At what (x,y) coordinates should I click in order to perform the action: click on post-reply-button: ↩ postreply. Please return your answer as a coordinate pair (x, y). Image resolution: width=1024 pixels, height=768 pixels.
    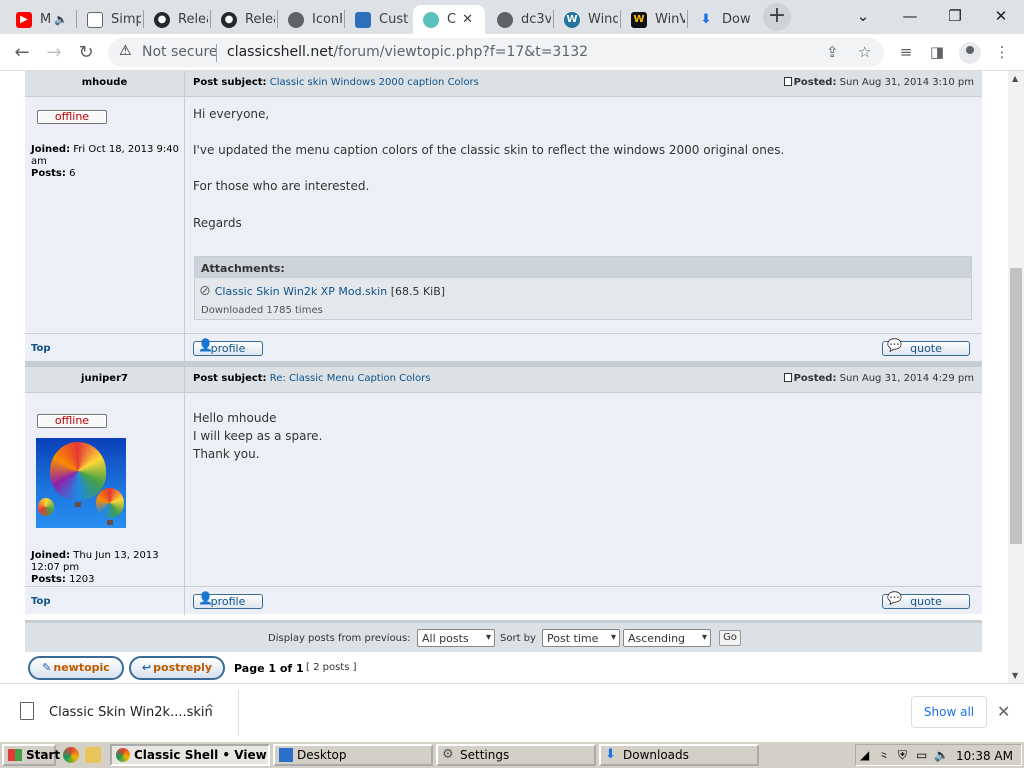
    Looking at the image, I should click on (177, 668).